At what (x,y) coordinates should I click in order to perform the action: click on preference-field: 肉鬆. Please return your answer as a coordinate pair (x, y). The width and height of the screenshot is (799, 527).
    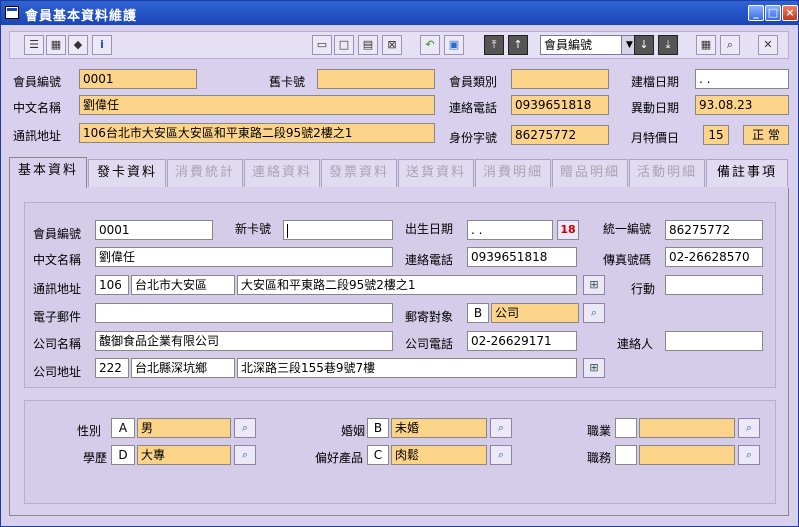
    Looking at the image, I should click on (439, 455).